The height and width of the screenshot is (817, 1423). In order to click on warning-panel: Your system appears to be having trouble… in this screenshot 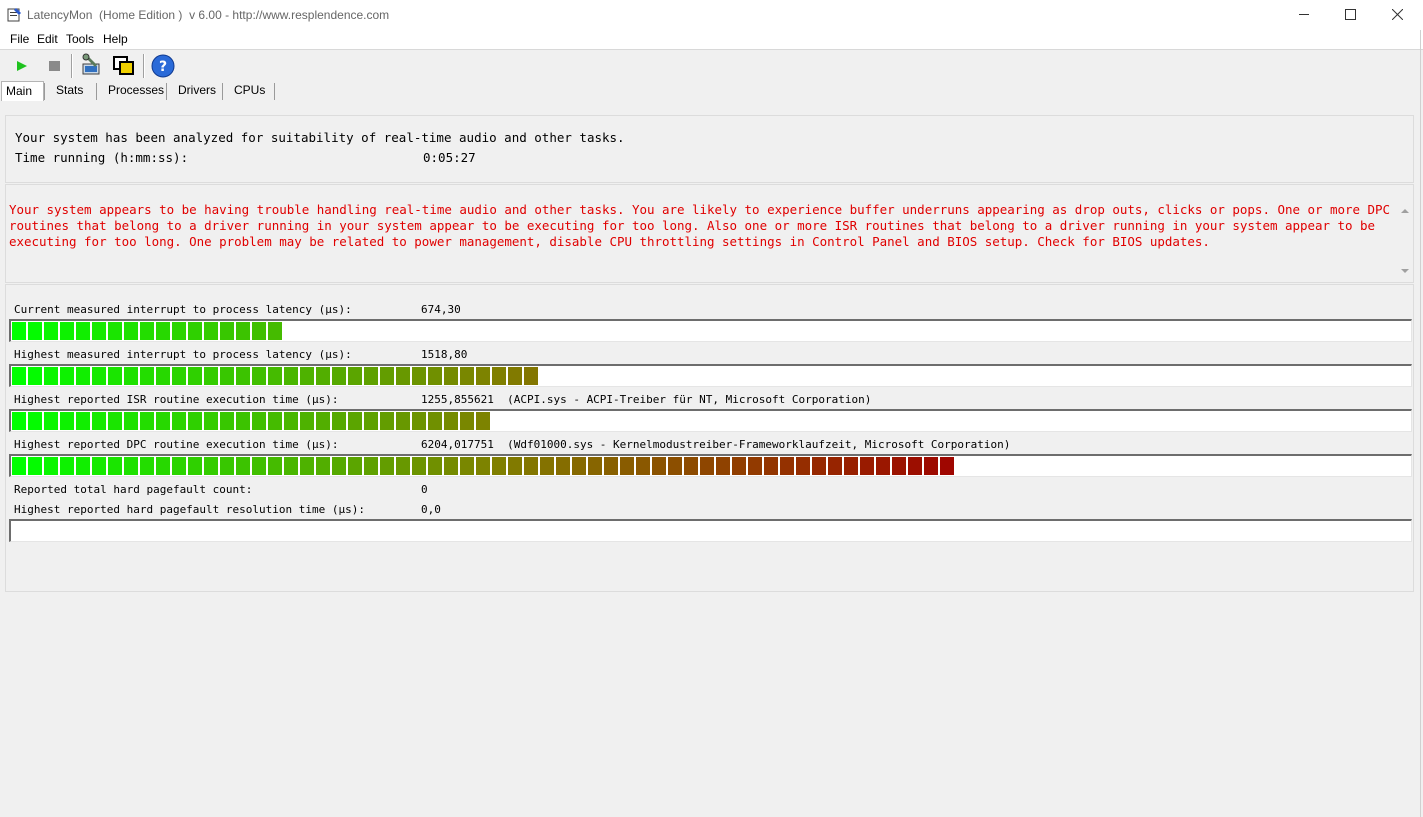, I will do `click(709, 233)`.